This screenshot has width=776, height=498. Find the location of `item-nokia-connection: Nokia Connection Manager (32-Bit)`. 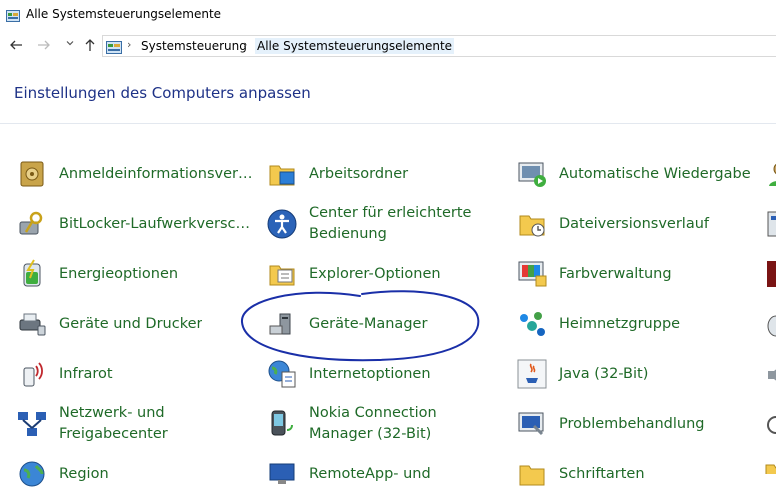

item-nokia-connection: Nokia Connection Manager (32-Bit) is located at coordinates (351, 424).